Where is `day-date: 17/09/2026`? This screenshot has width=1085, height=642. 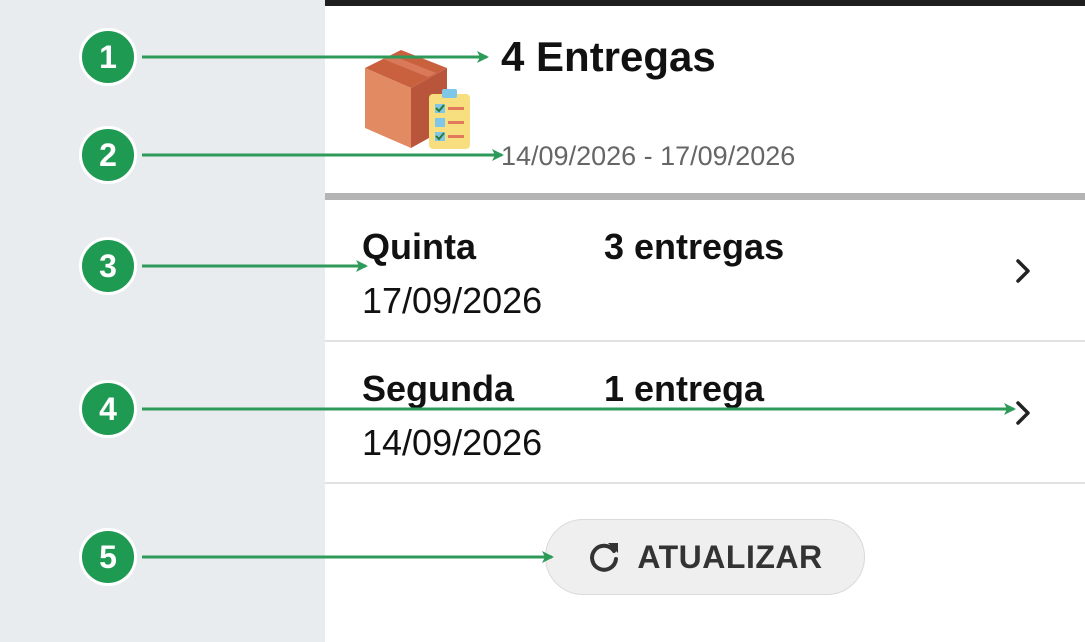 day-date: 17/09/2026 is located at coordinates (452, 300).